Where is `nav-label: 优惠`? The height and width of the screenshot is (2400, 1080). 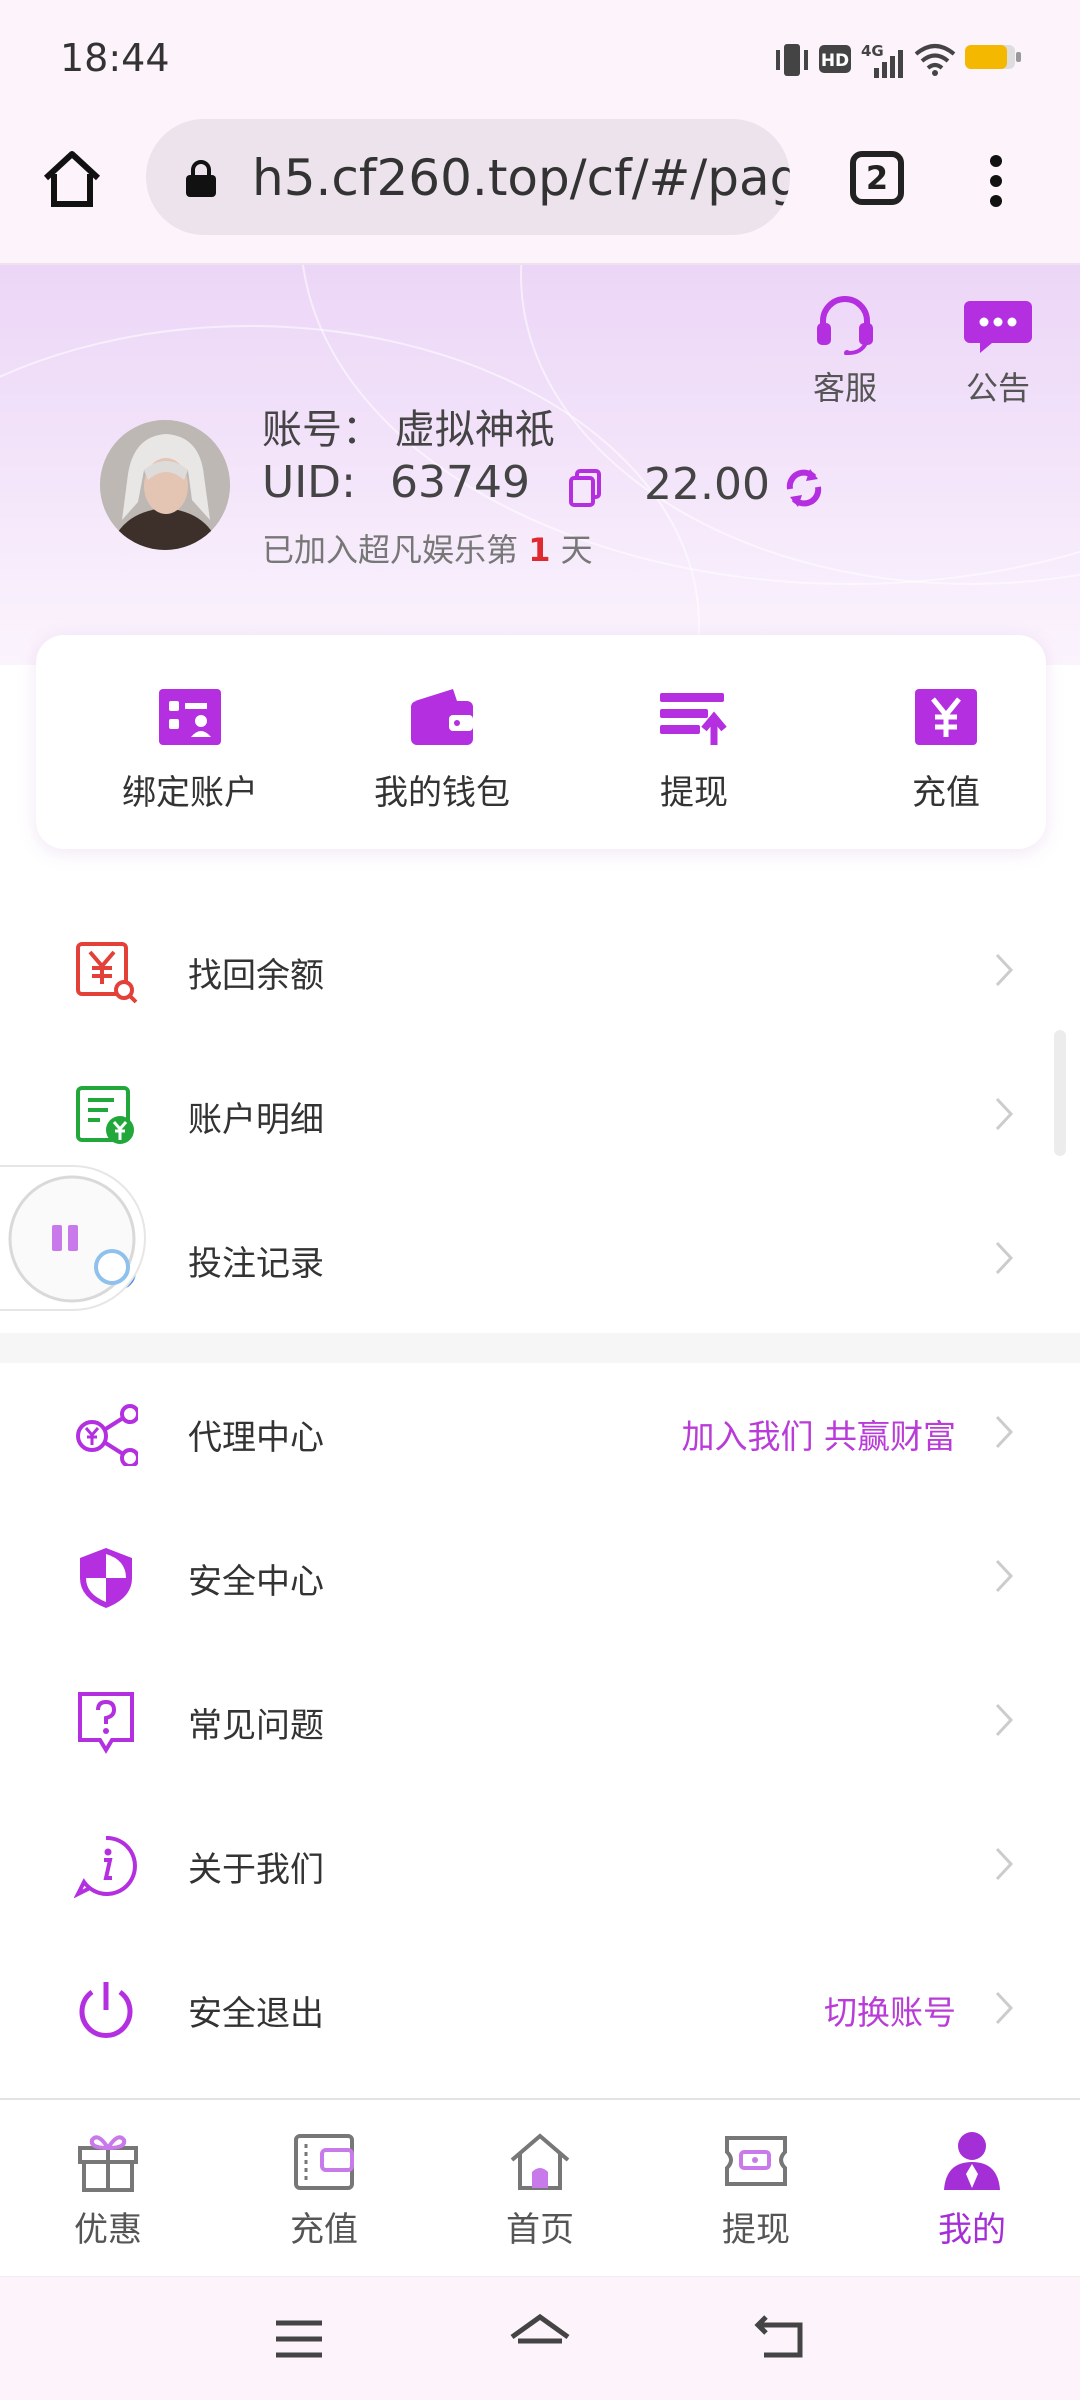 nav-label: 优惠 is located at coordinates (108, 2230).